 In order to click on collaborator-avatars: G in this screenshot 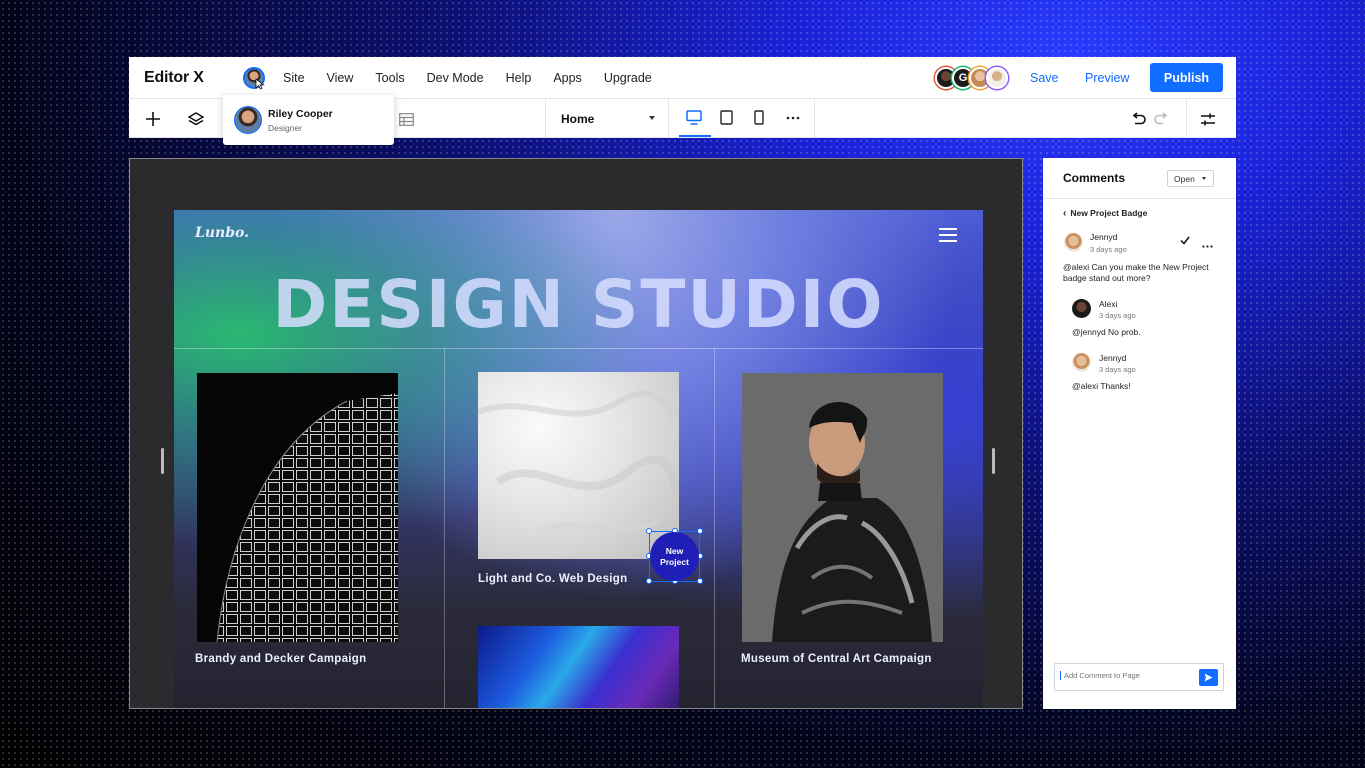, I will do `click(971, 78)`.